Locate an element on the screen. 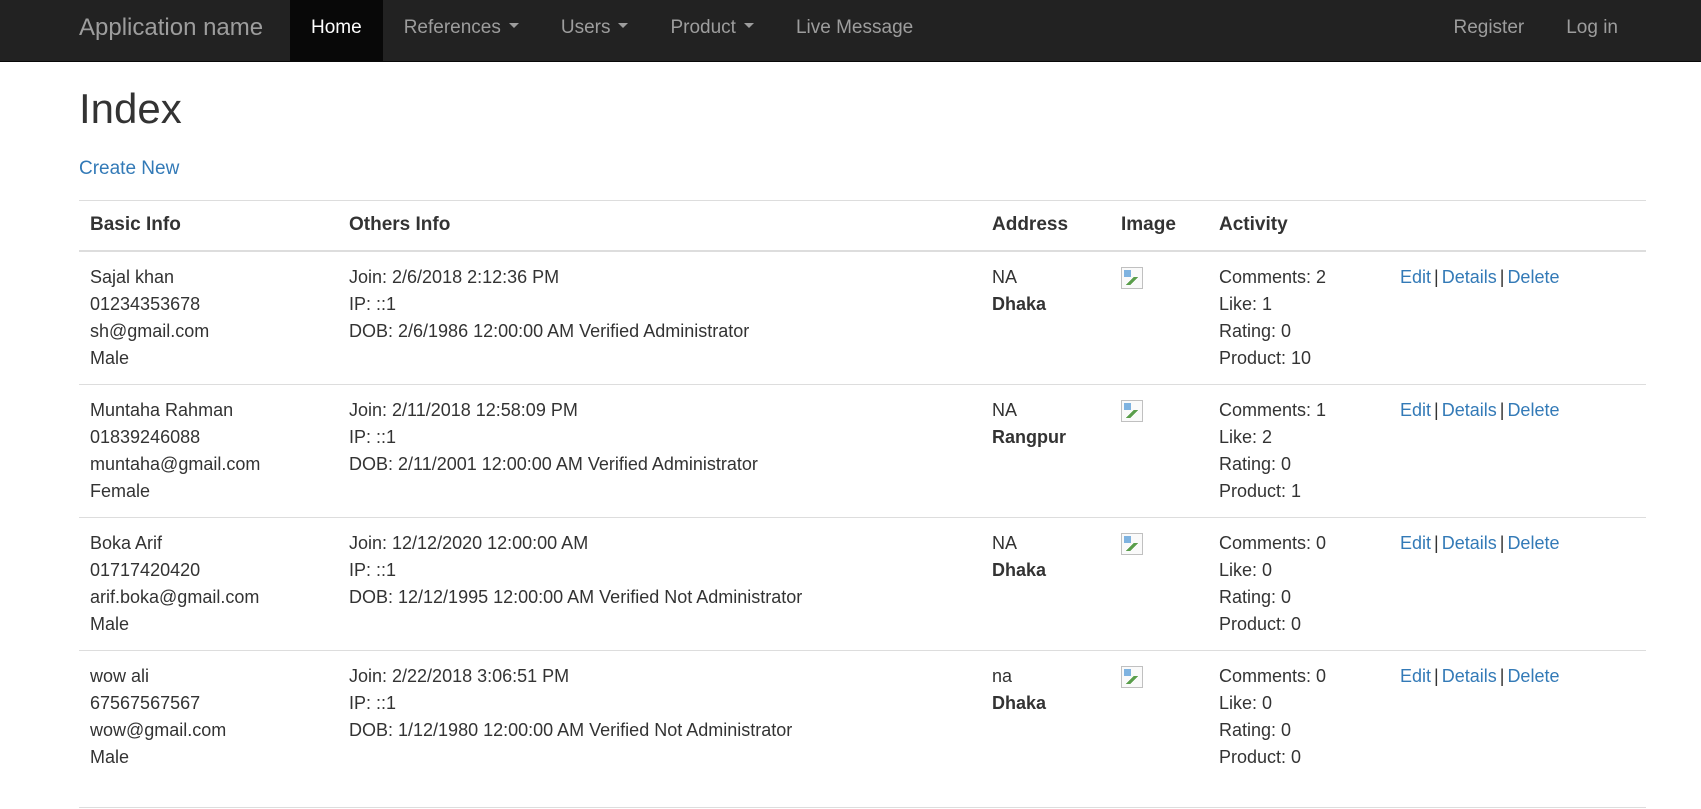 The width and height of the screenshot is (1701, 809). brand-link: Application name is located at coordinates (171, 31).